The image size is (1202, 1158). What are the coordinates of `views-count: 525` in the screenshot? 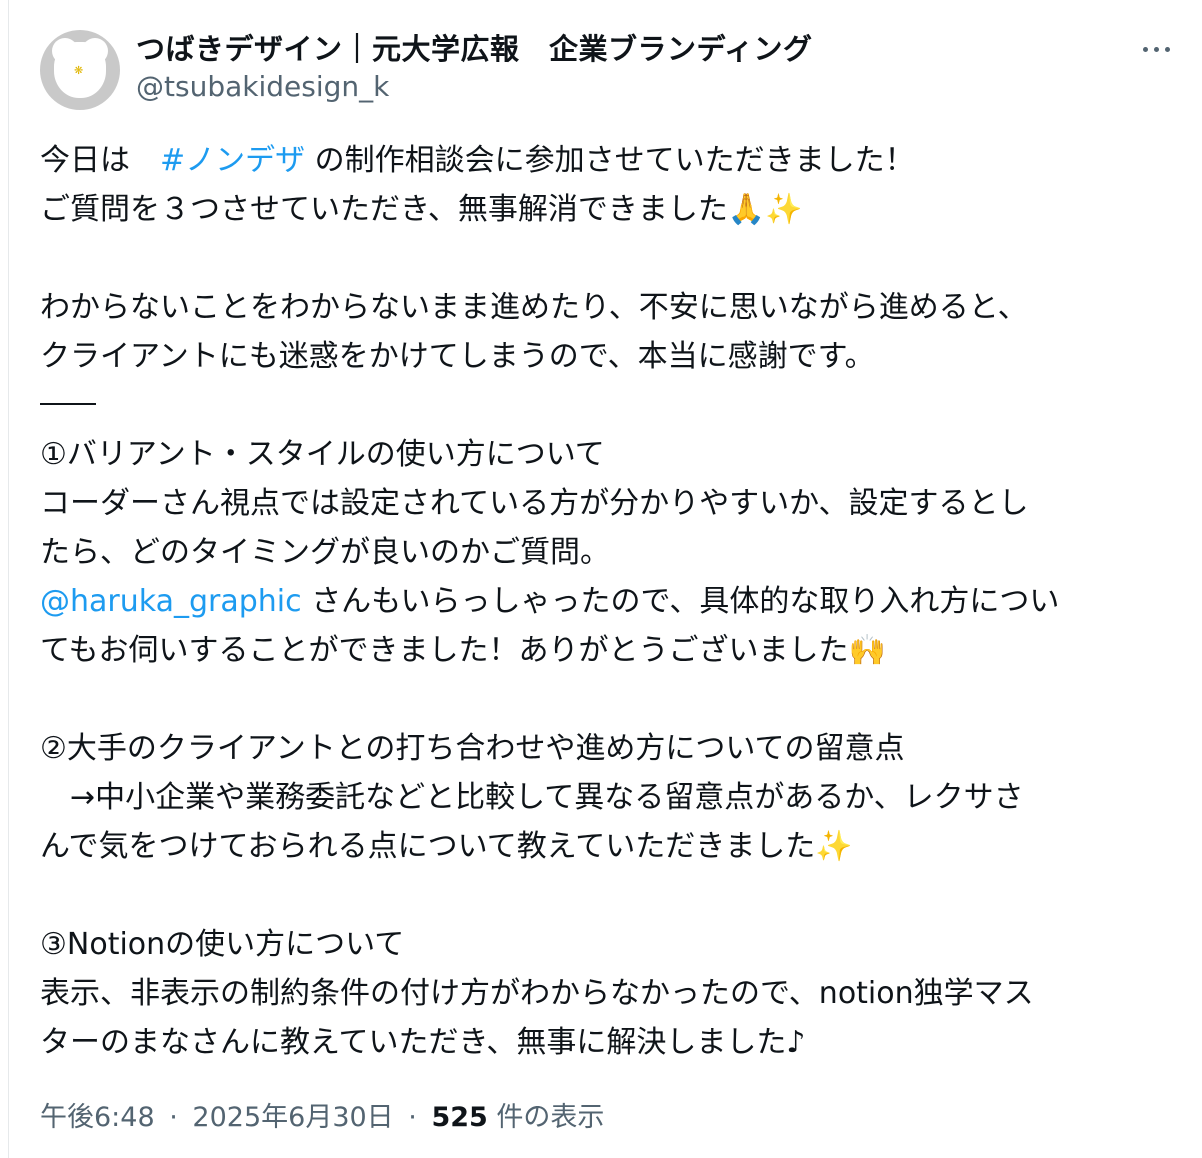 It's located at (459, 1117).